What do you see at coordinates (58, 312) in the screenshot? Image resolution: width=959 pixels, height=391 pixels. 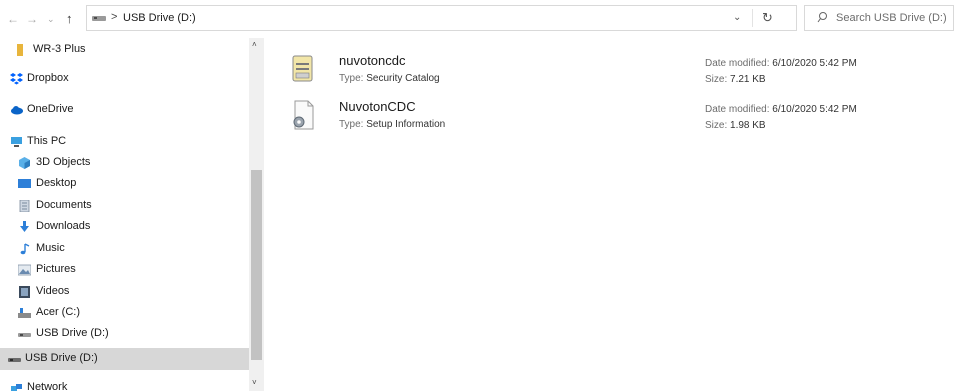 I see `nav-item-label: Acer (C:)` at bounding box center [58, 312].